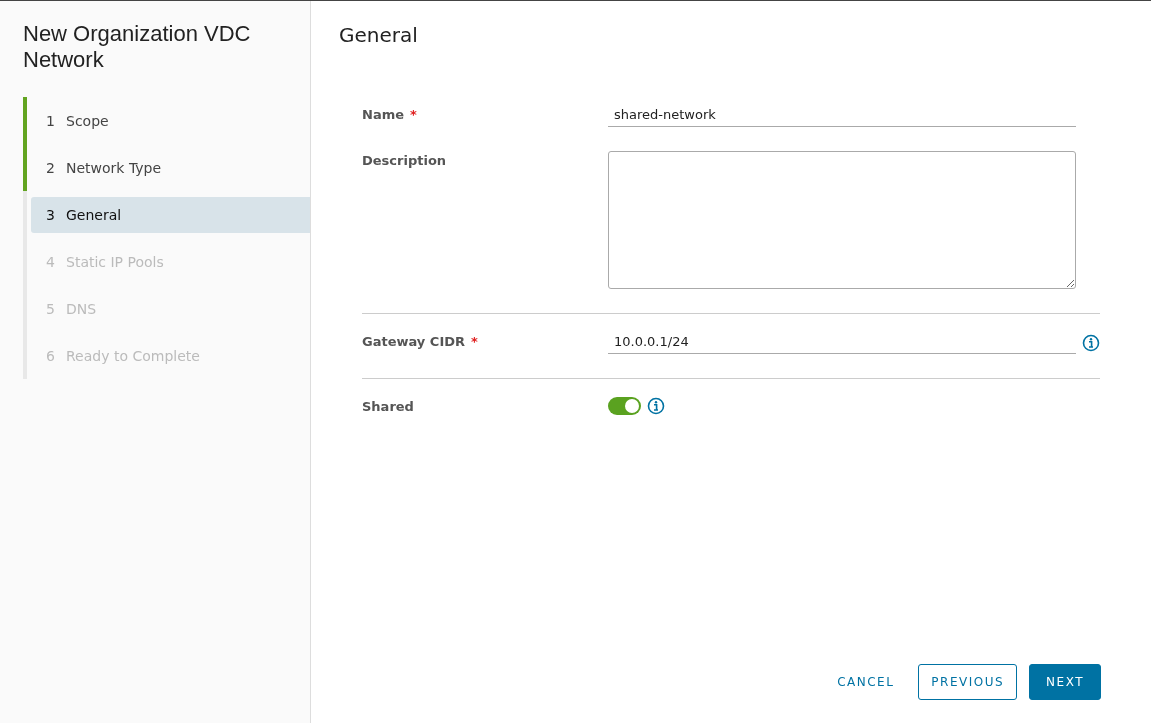  Describe the element at coordinates (170, 121) in the screenshot. I see `wizard-step: 1 Scope` at that location.